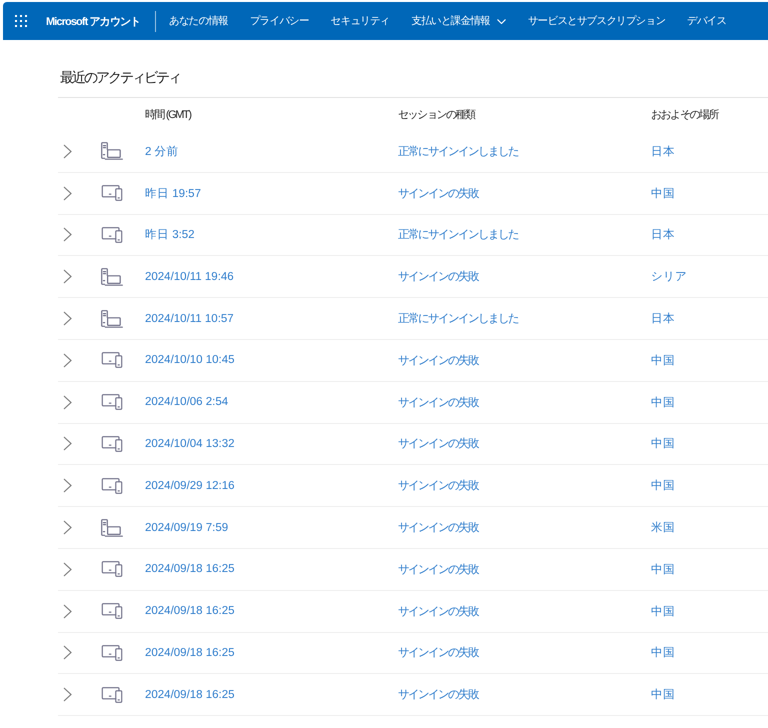 The image size is (768, 728). I want to click on location-link: 米国, so click(663, 528).